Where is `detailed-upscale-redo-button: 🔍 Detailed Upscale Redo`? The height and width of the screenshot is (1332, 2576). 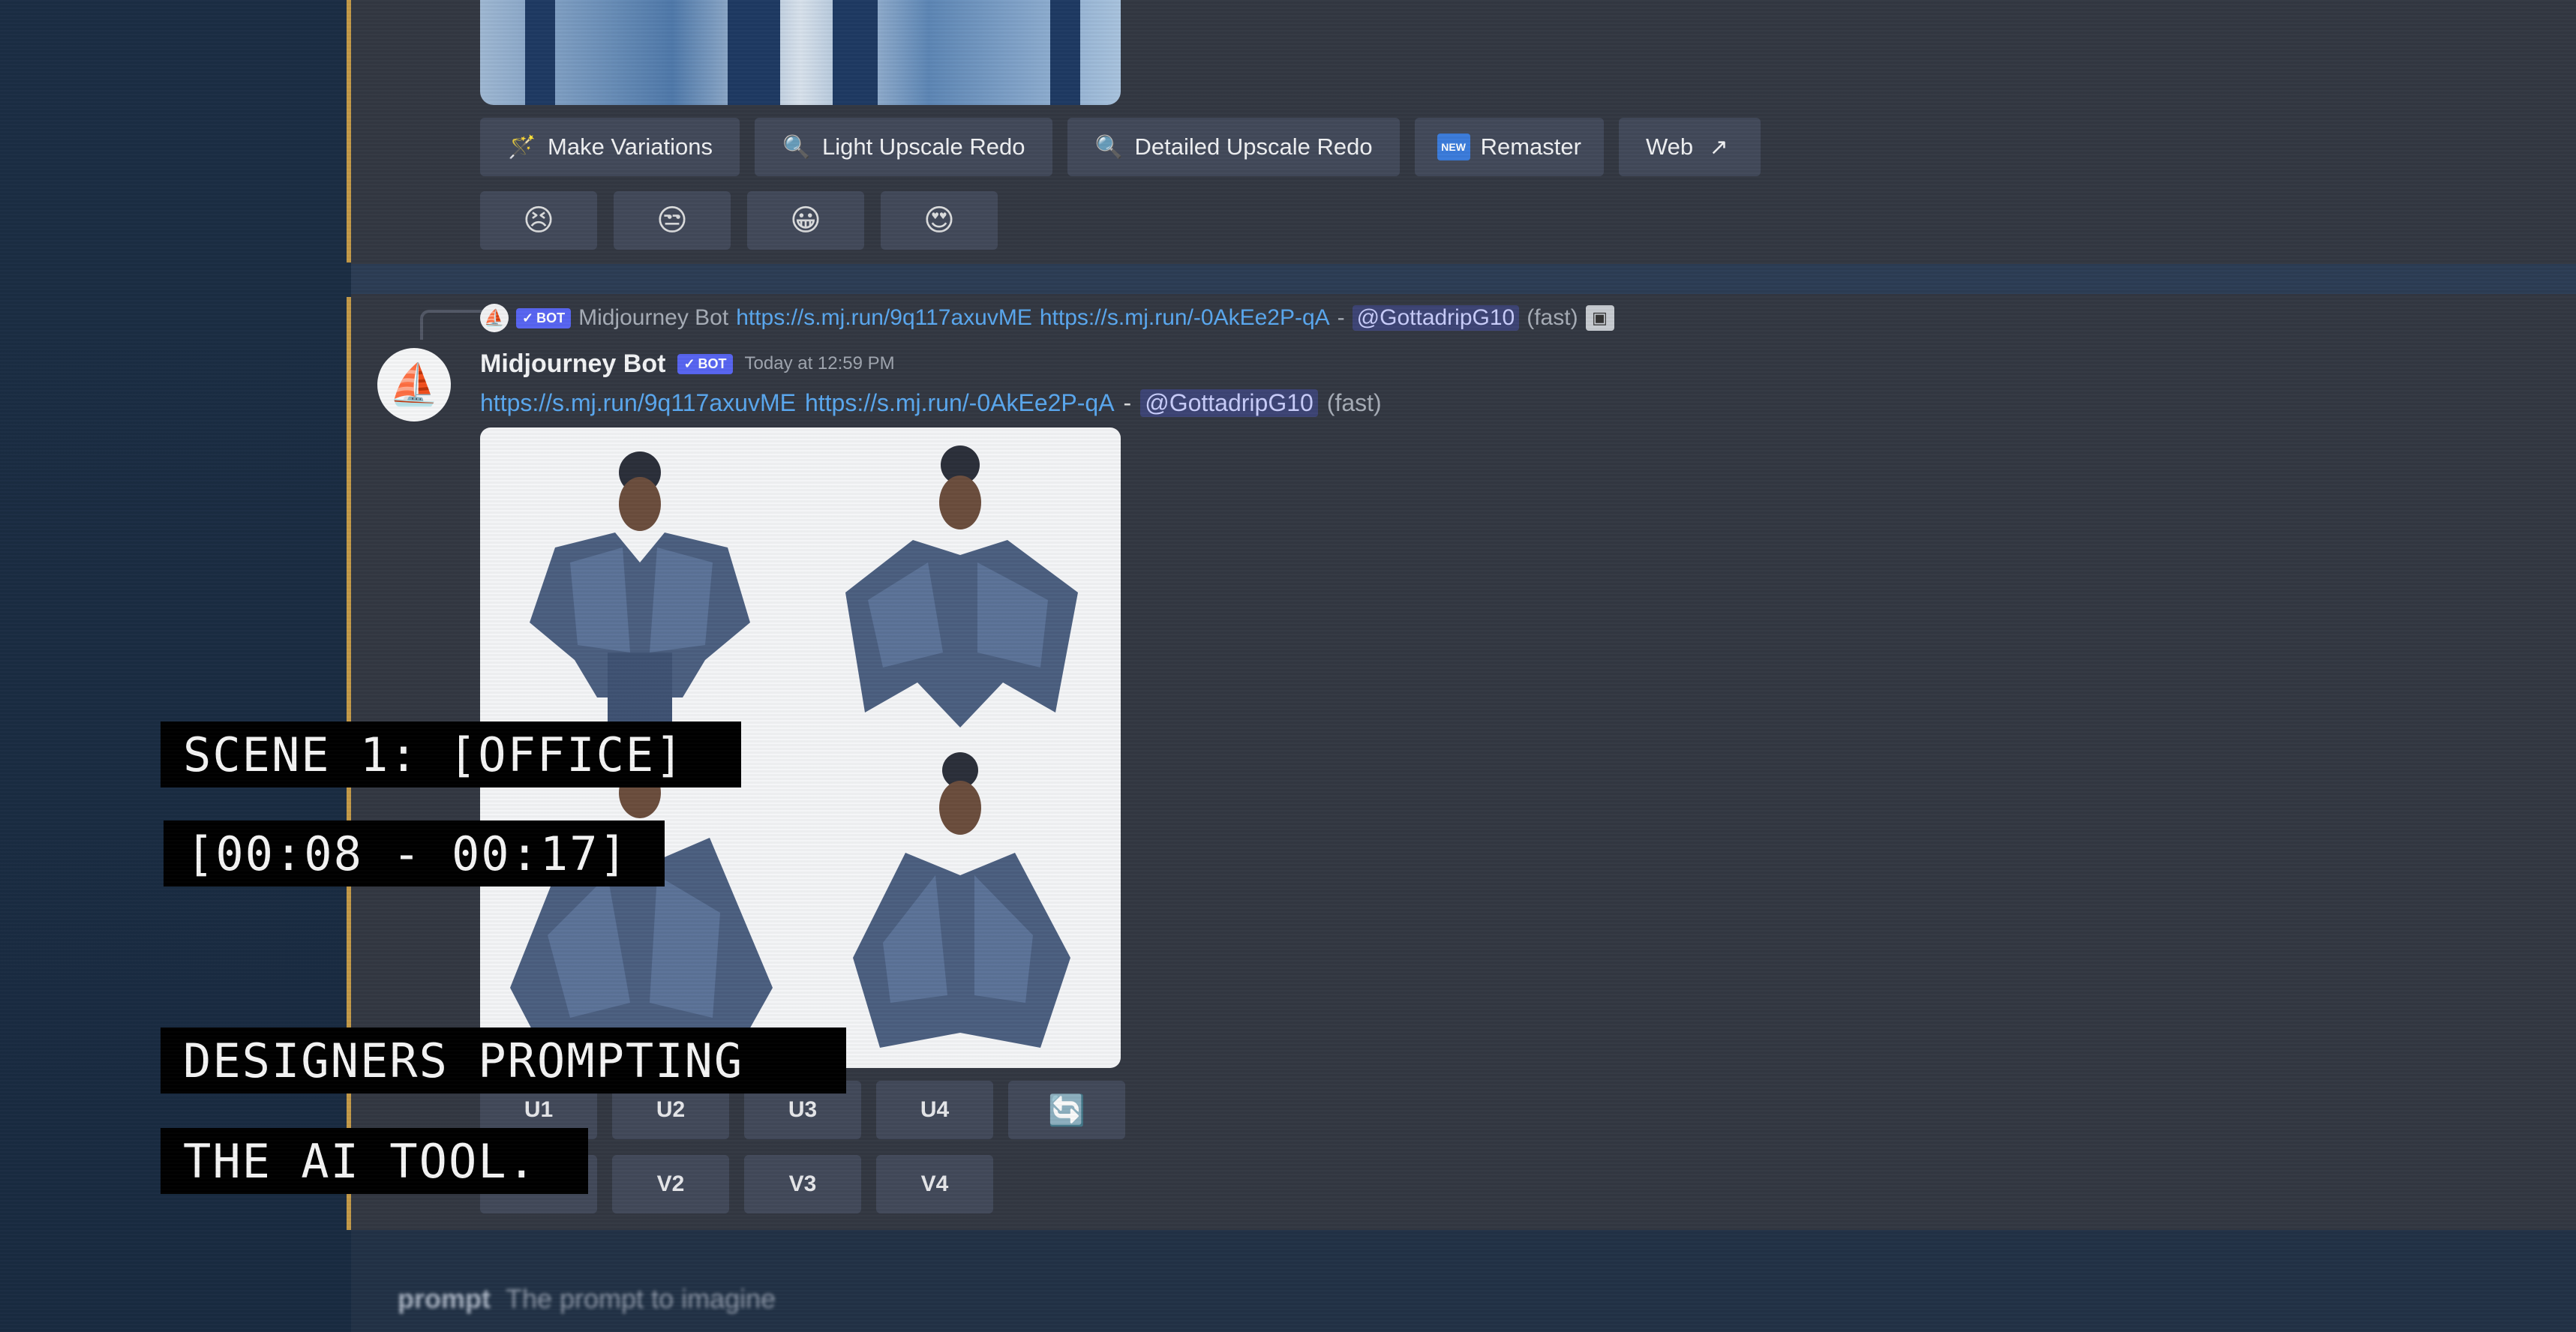 detailed-upscale-redo-button: 🔍 Detailed Upscale Redo is located at coordinates (1233, 147).